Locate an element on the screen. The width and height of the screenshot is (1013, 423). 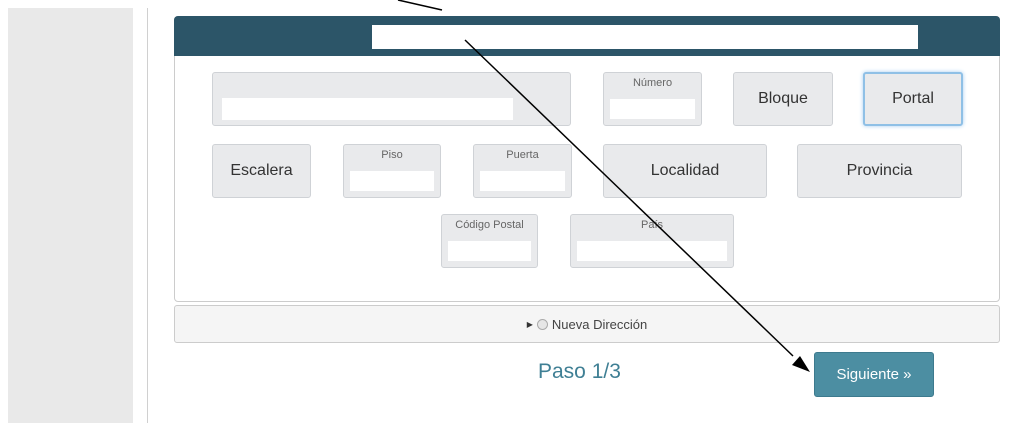
arrow-head-icon is located at coordinates (801, 364).